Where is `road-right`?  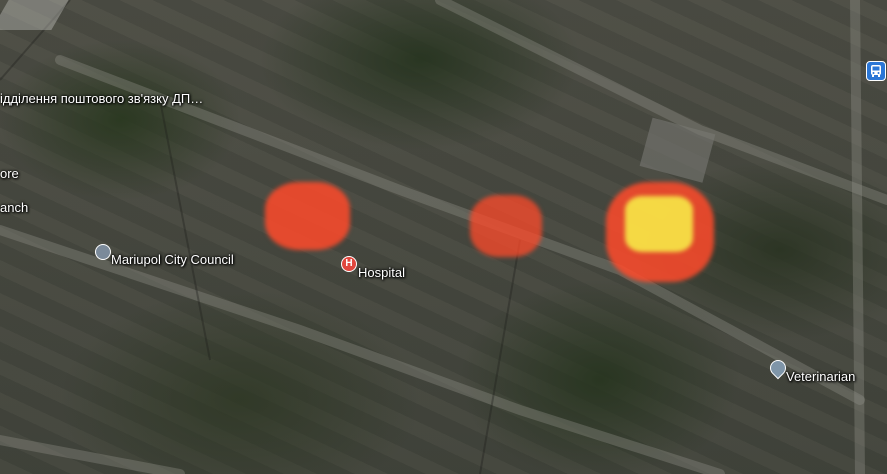 road-right is located at coordinates (857, 237).